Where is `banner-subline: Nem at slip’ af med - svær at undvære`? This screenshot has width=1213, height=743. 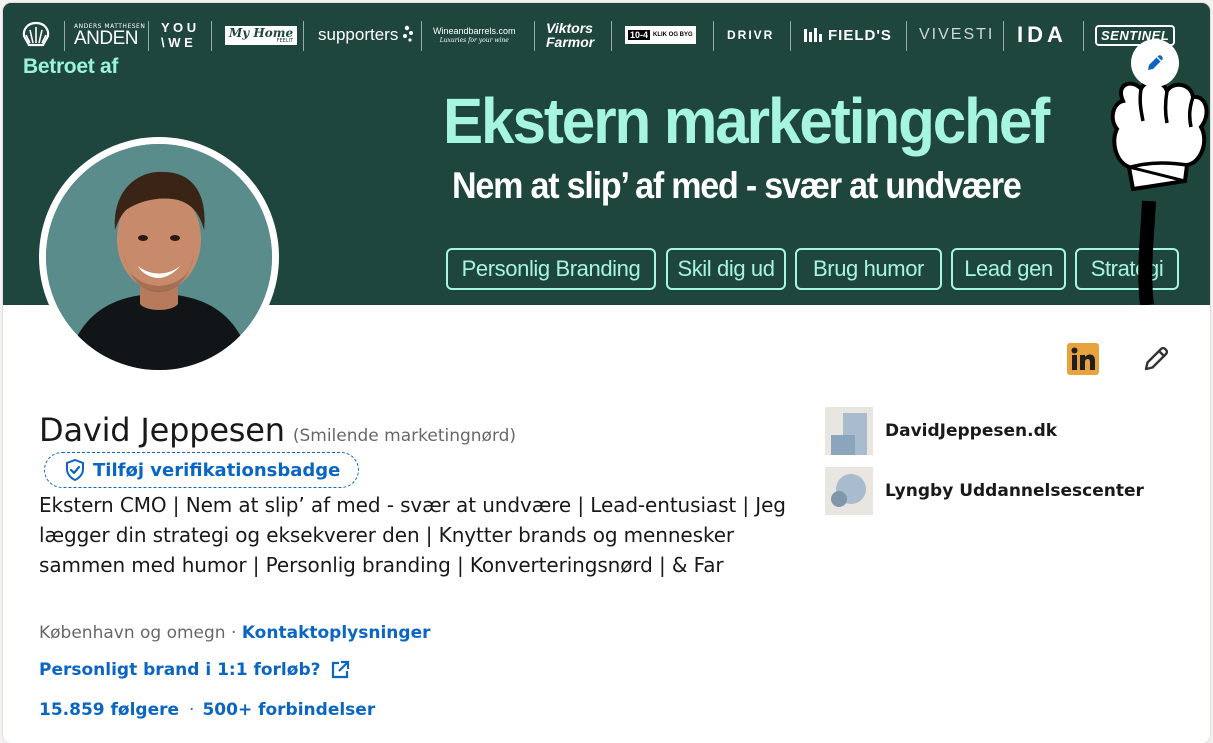
banner-subline: Nem at slip’ af med - svær at undvære is located at coordinates (737, 185).